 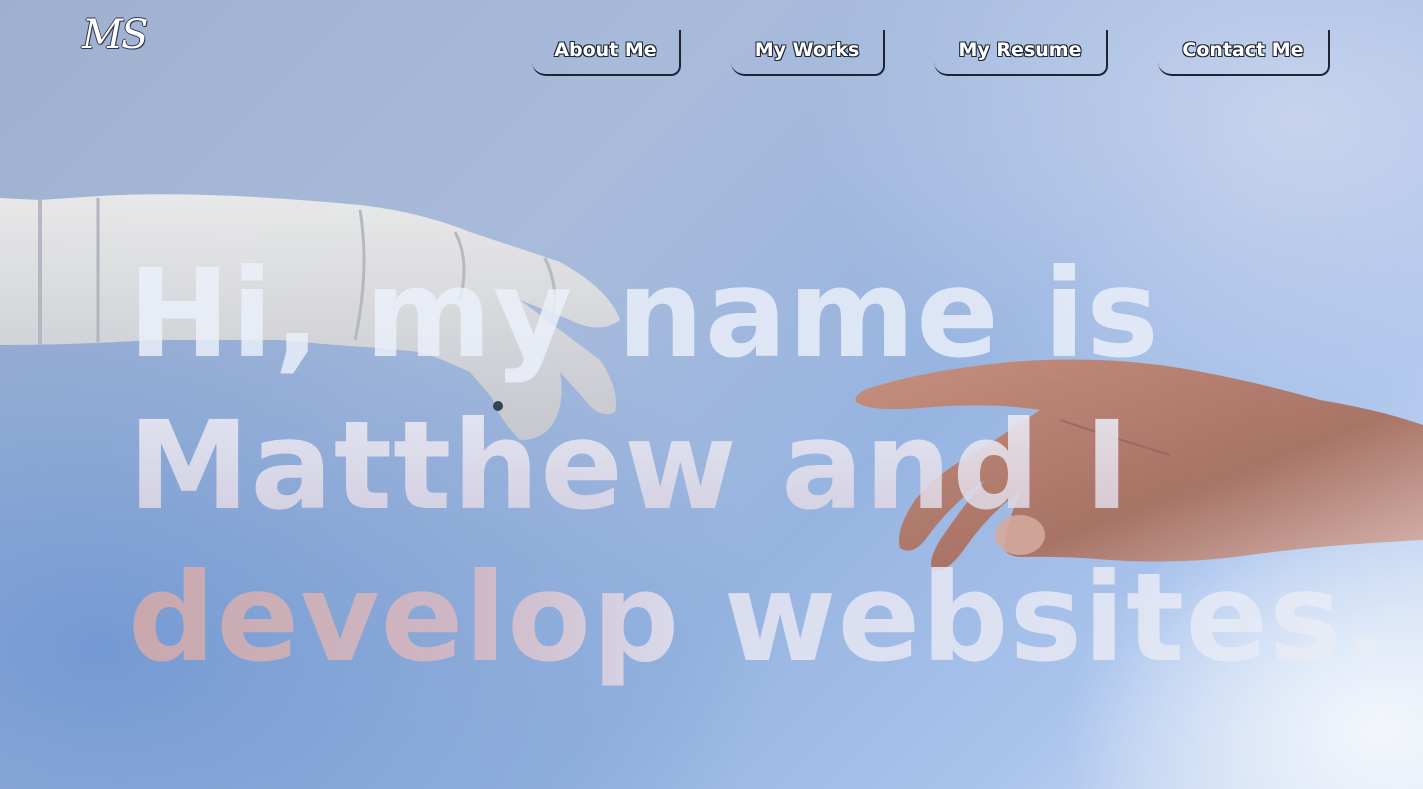 I want to click on nav-my-works-button: My Works, so click(x=808, y=53).